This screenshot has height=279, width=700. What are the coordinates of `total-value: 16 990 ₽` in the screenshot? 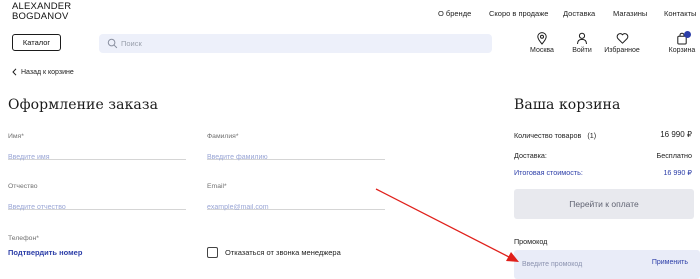 It's located at (677, 172).